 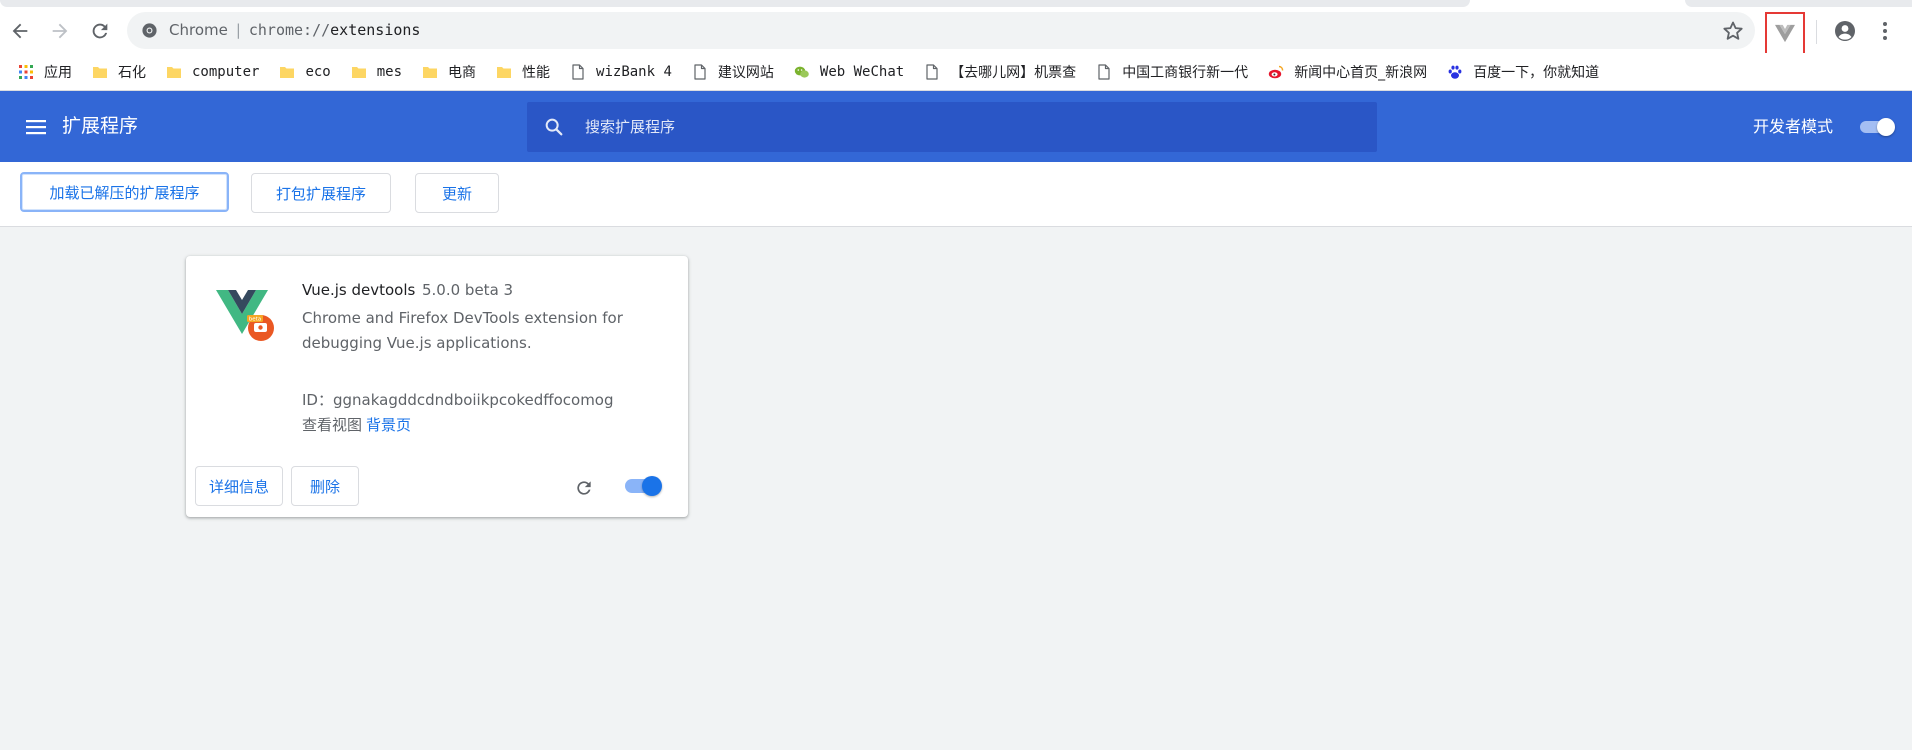 What do you see at coordinates (1733, 31) in the screenshot?
I see `star-icon` at bounding box center [1733, 31].